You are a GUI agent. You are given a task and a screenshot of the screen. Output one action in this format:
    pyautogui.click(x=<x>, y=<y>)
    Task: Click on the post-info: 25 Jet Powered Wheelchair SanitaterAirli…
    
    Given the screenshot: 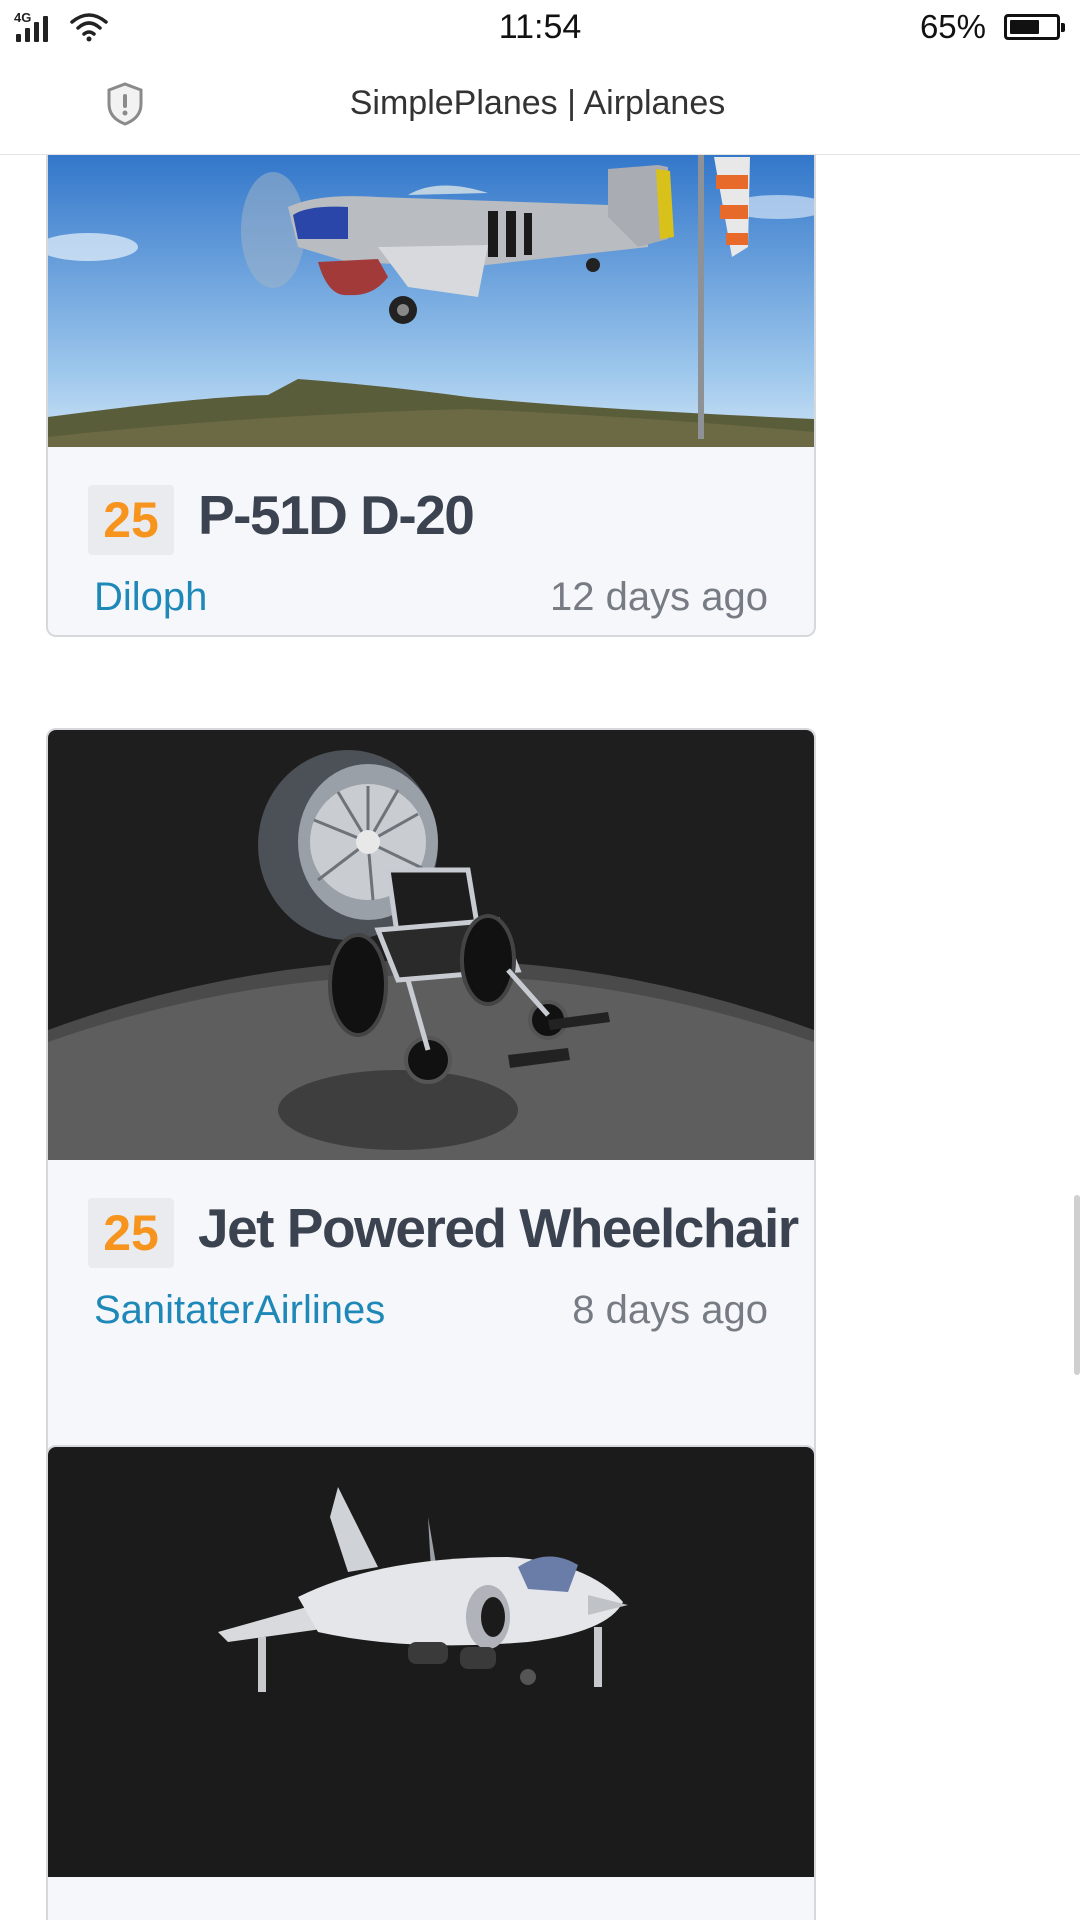 What is the action you would take?
    pyautogui.click(x=431, y=1255)
    